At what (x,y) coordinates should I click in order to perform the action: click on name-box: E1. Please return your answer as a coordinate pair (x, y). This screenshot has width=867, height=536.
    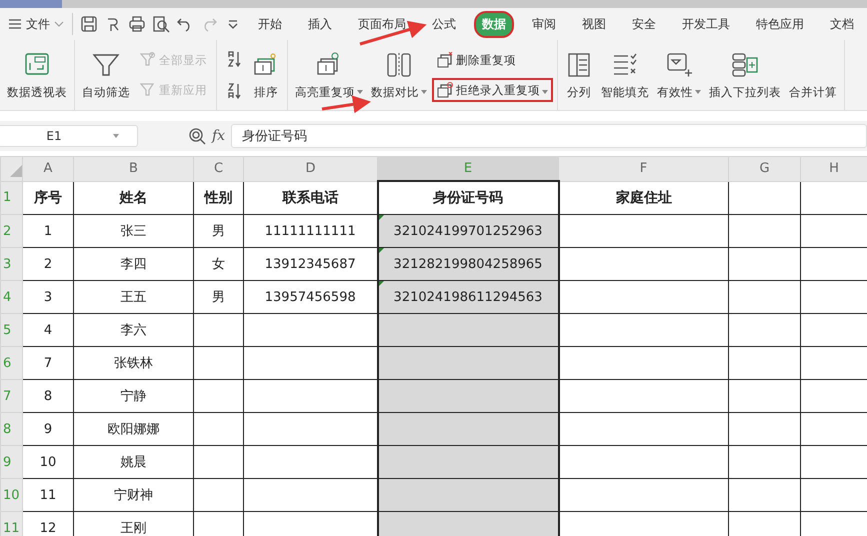
    Looking at the image, I should click on (69, 136).